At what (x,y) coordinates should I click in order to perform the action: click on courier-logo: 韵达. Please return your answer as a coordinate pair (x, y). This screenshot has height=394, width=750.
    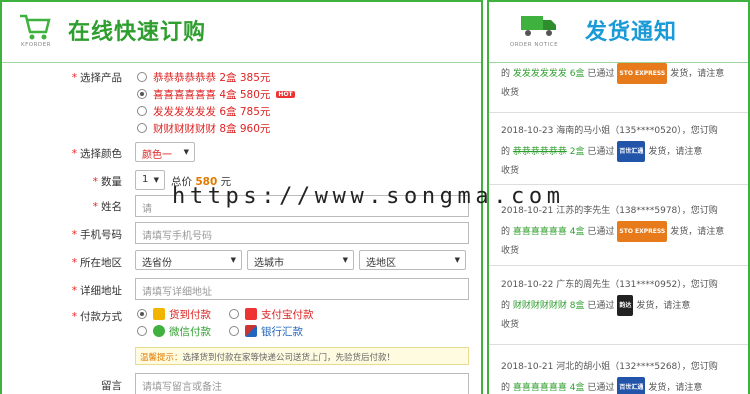
    Looking at the image, I should click on (625, 305).